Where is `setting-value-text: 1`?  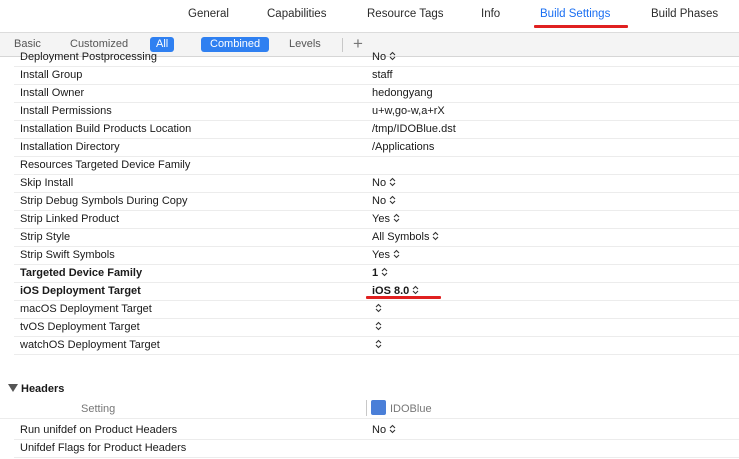
setting-value-text: 1 is located at coordinates (375, 273).